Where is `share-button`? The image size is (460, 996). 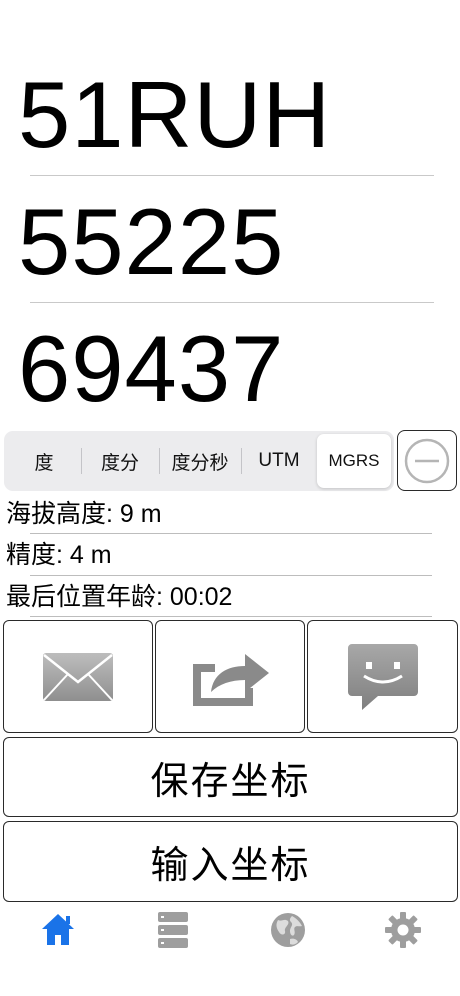 share-button is located at coordinates (230, 676).